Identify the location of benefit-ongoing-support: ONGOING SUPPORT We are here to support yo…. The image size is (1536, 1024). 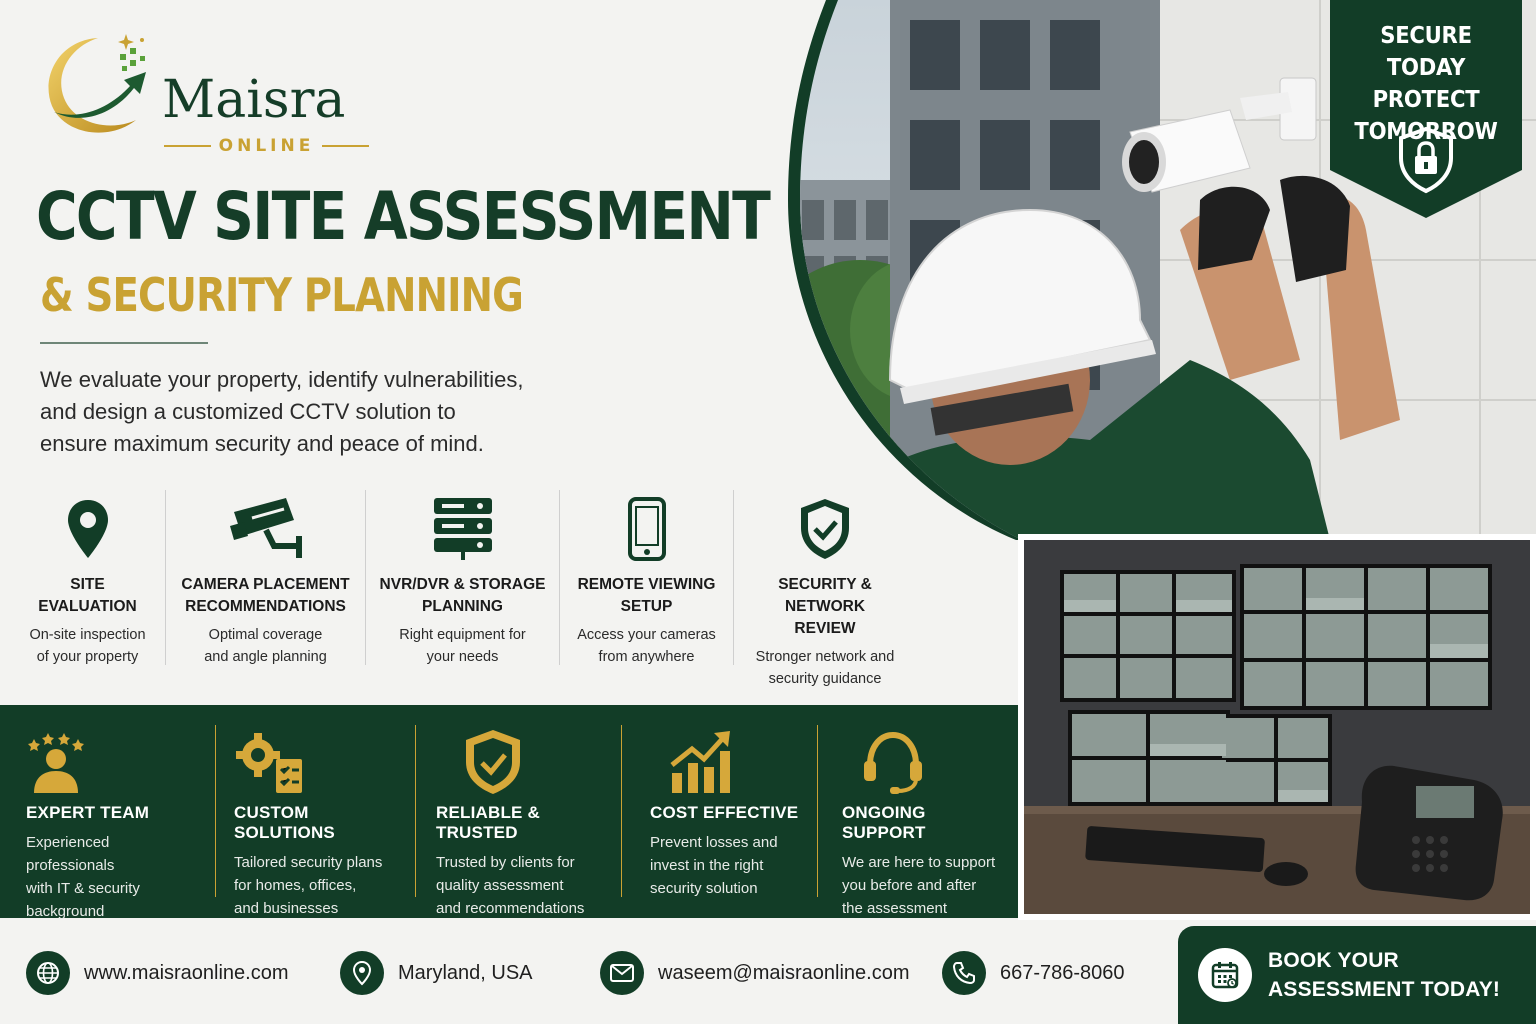
(918, 821).